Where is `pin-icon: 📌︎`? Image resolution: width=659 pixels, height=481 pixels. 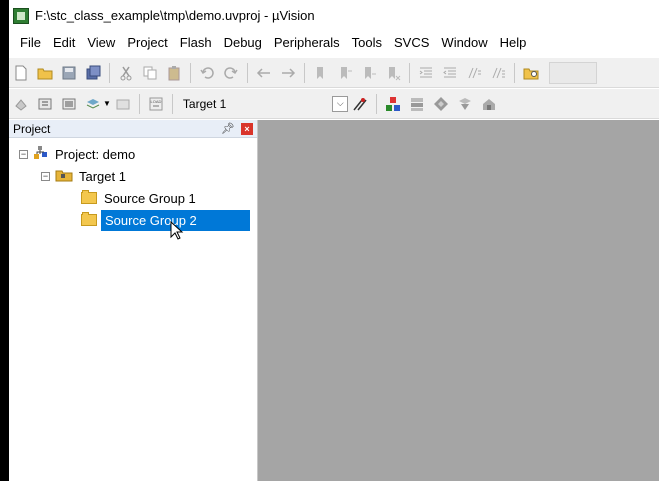
pin-icon: 📌︎ is located at coordinates (228, 128).